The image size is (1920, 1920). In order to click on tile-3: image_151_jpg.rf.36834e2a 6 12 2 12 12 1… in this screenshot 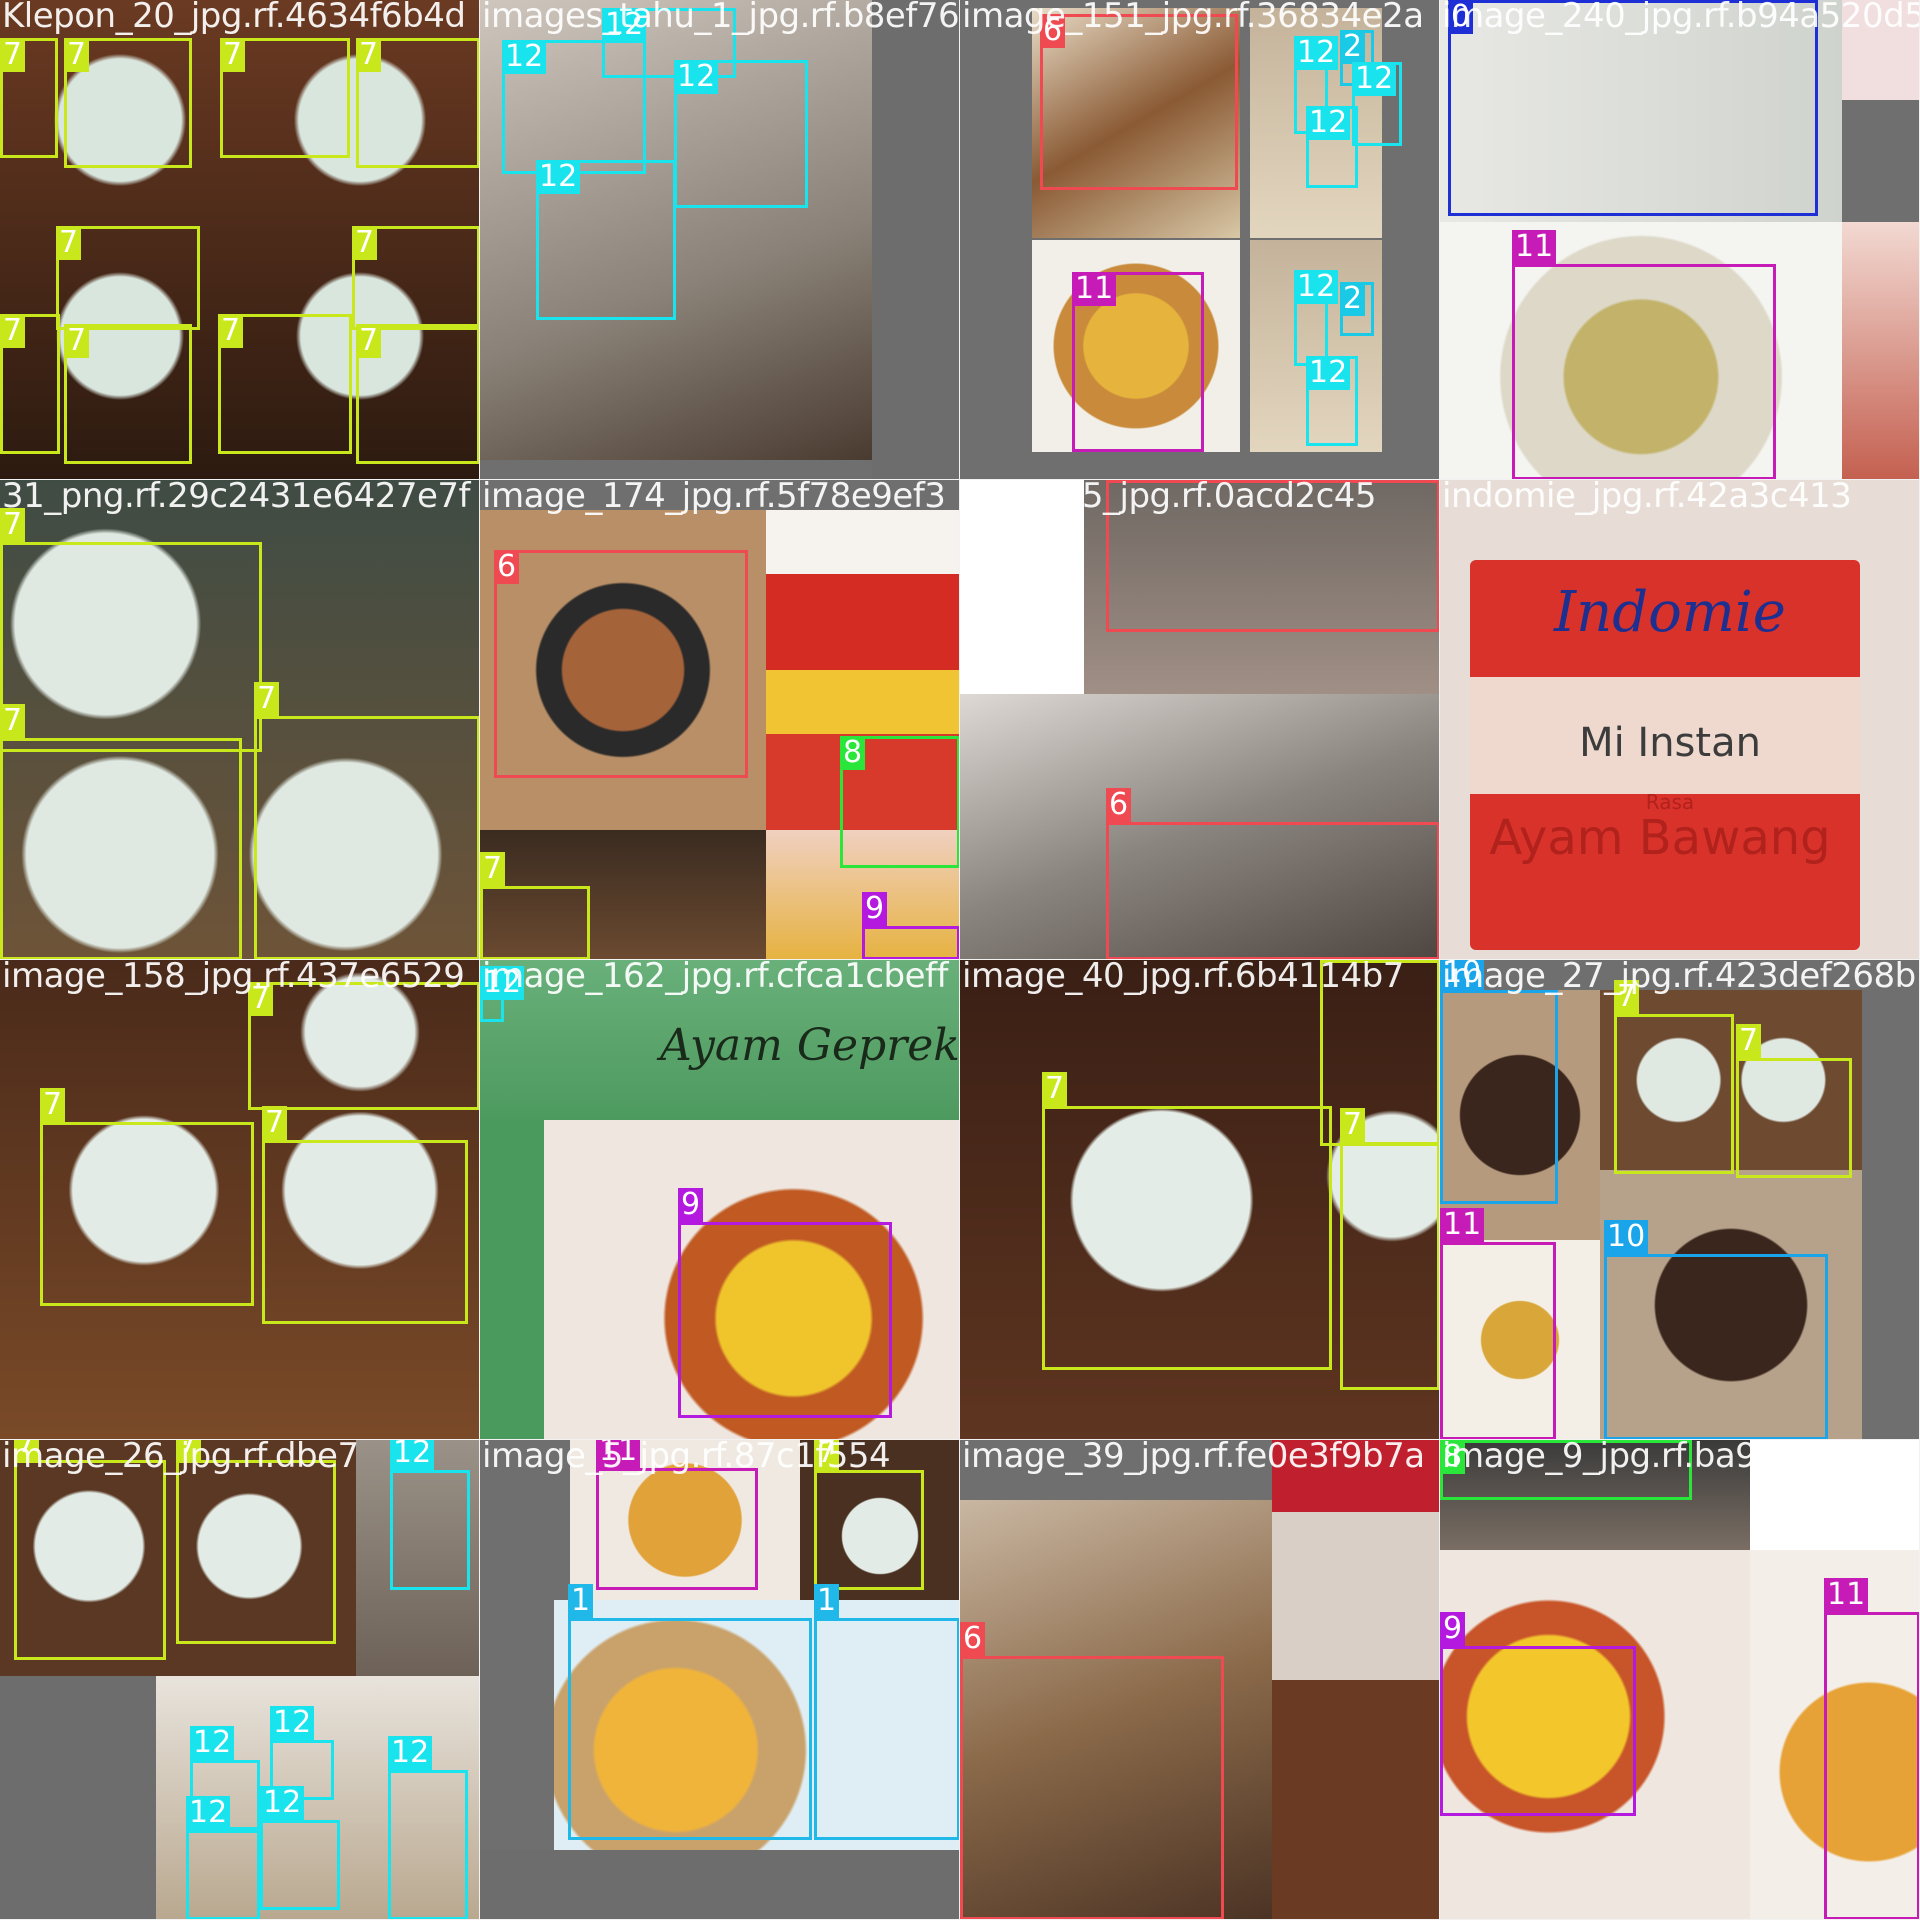, I will do `click(1200, 240)`.